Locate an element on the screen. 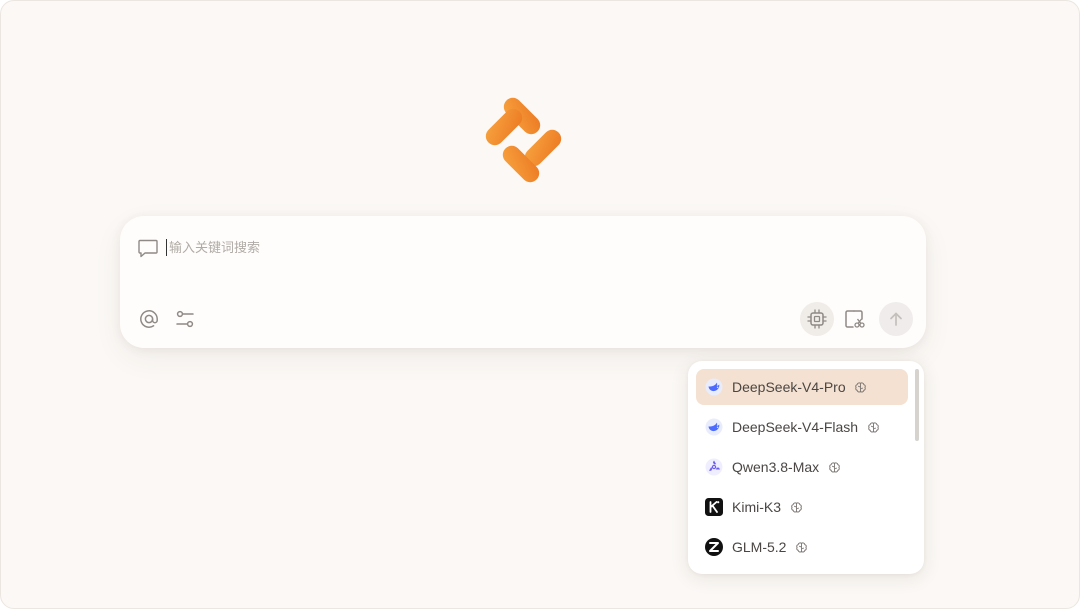 The image size is (1080, 609). model-item-label: DeepSeek-V4-Pro is located at coordinates (789, 387).